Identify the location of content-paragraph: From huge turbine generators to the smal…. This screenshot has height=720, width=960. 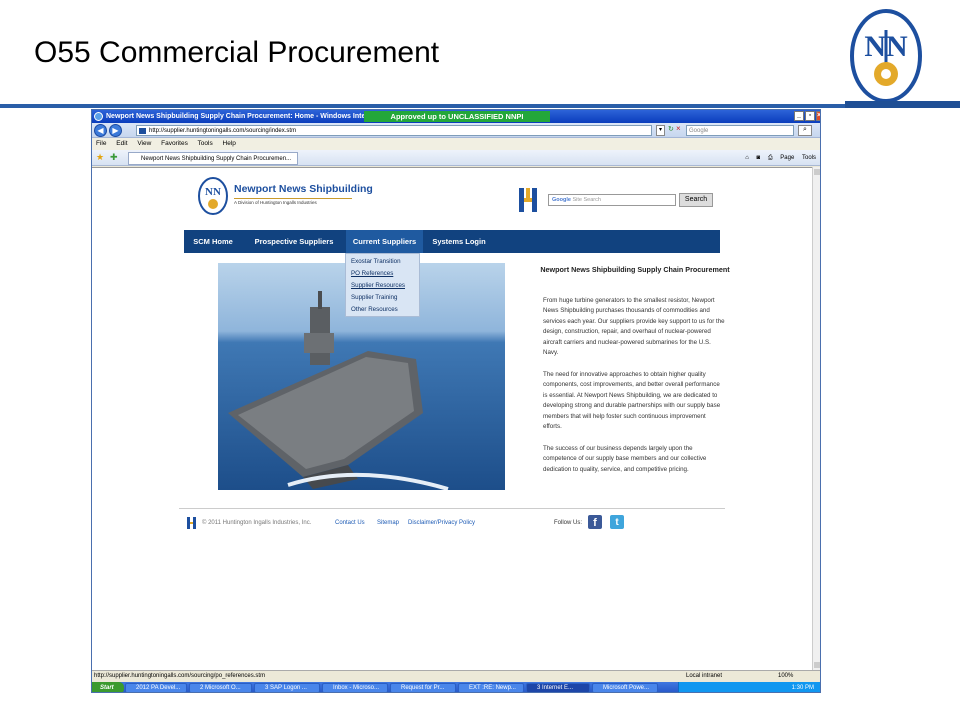
(634, 327).